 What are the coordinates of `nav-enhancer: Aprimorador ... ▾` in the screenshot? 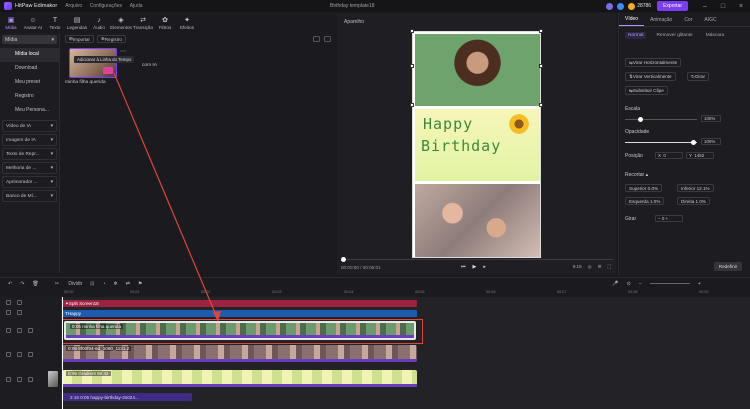 It's located at (29, 182).